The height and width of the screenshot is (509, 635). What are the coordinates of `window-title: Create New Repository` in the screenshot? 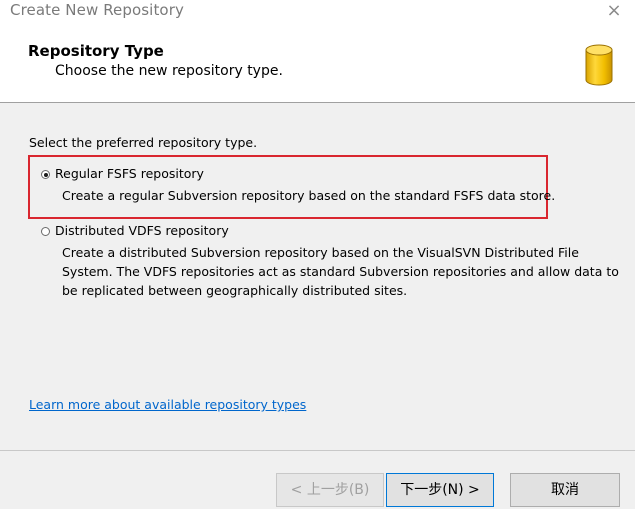 It's located at (97, 10).